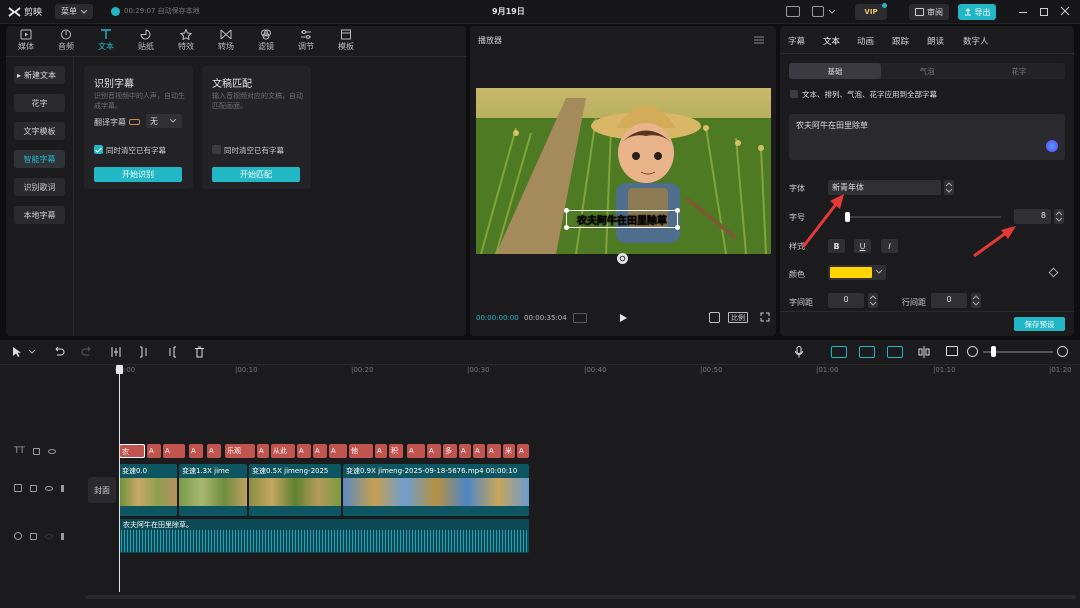 The image size is (1080, 608). Describe the element at coordinates (1053, 272) in the screenshot. I see `keyframe-icon` at that location.